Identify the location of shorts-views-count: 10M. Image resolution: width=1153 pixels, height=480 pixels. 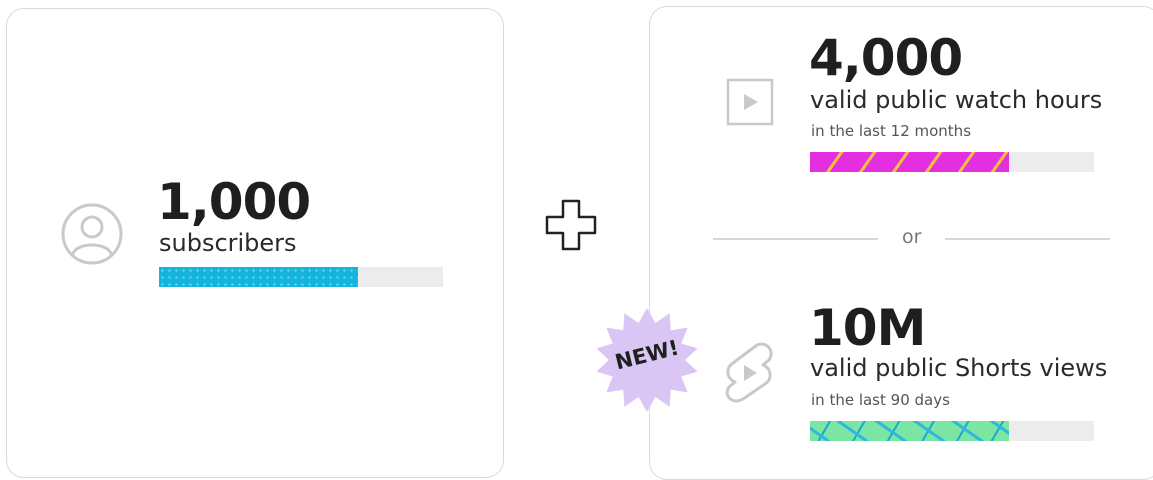
(867, 328).